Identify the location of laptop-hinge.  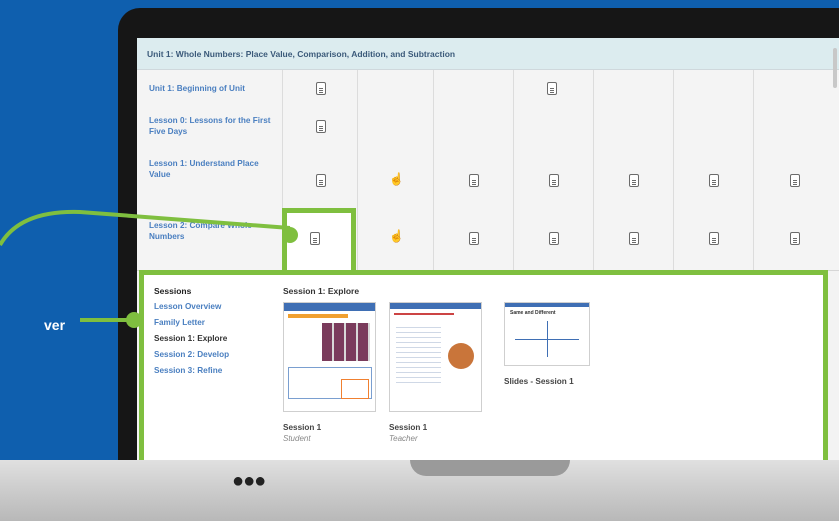
(490, 468).